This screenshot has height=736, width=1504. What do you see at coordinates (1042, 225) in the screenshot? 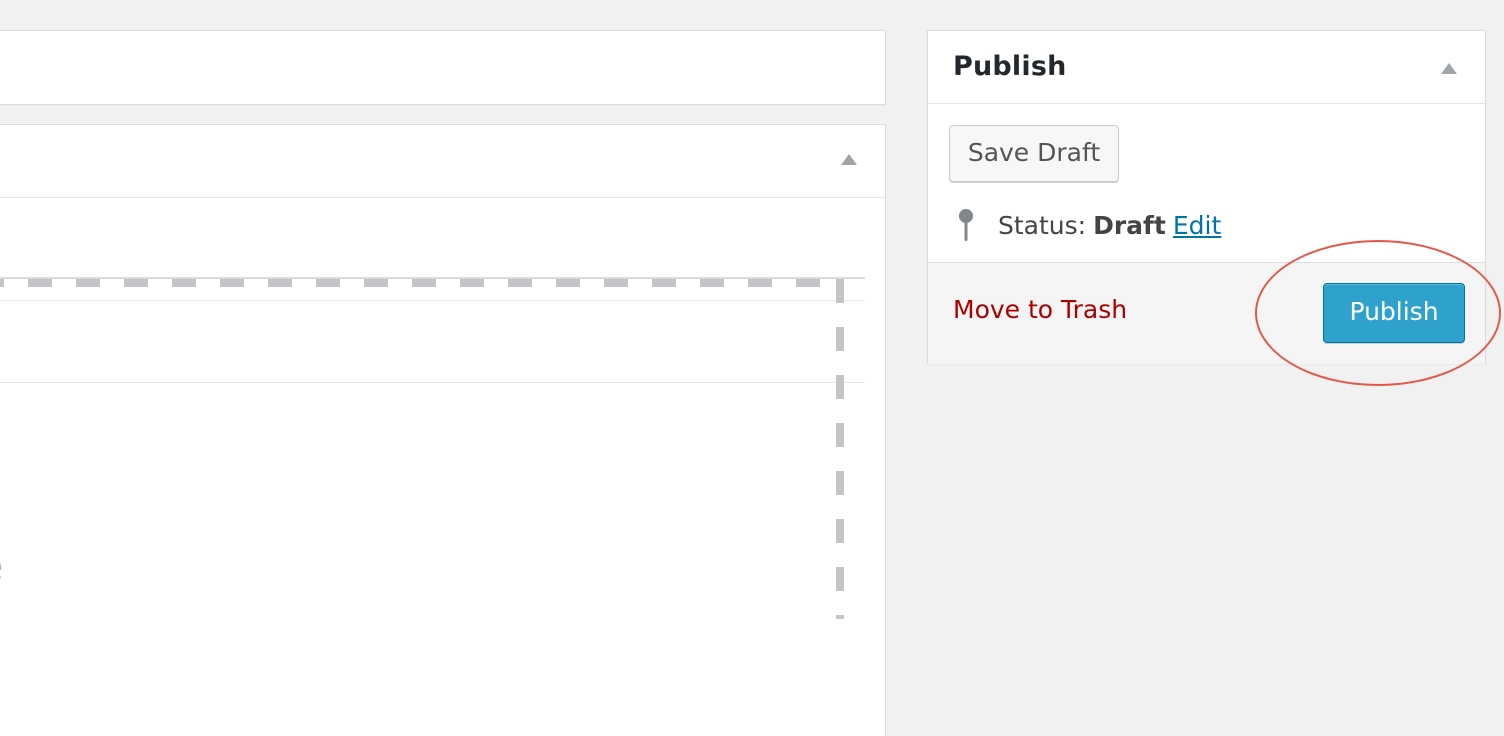
I see `status-label: Status:` at bounding box center [1042, 225].